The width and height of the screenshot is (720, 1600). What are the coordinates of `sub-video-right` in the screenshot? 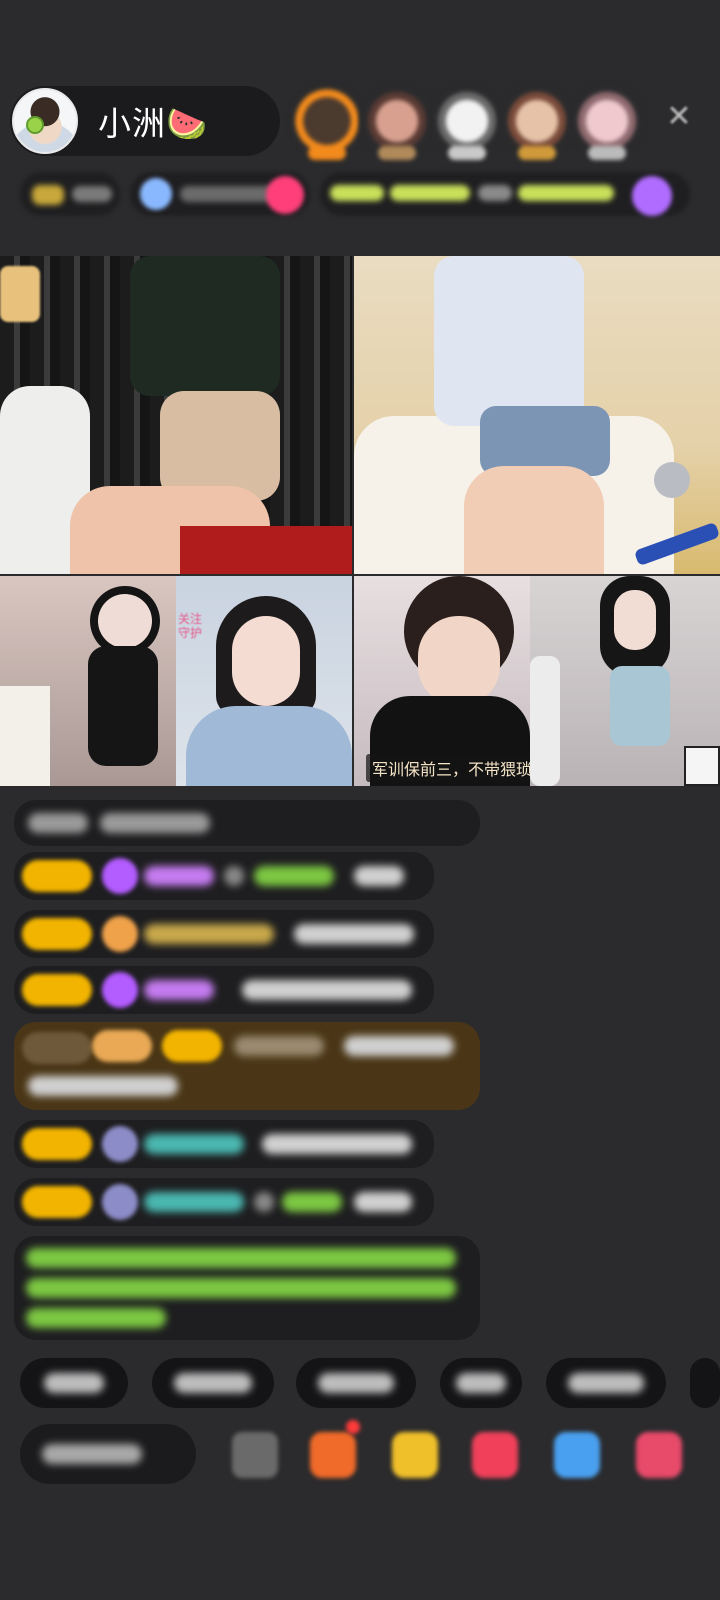 It's located at (625, 681).